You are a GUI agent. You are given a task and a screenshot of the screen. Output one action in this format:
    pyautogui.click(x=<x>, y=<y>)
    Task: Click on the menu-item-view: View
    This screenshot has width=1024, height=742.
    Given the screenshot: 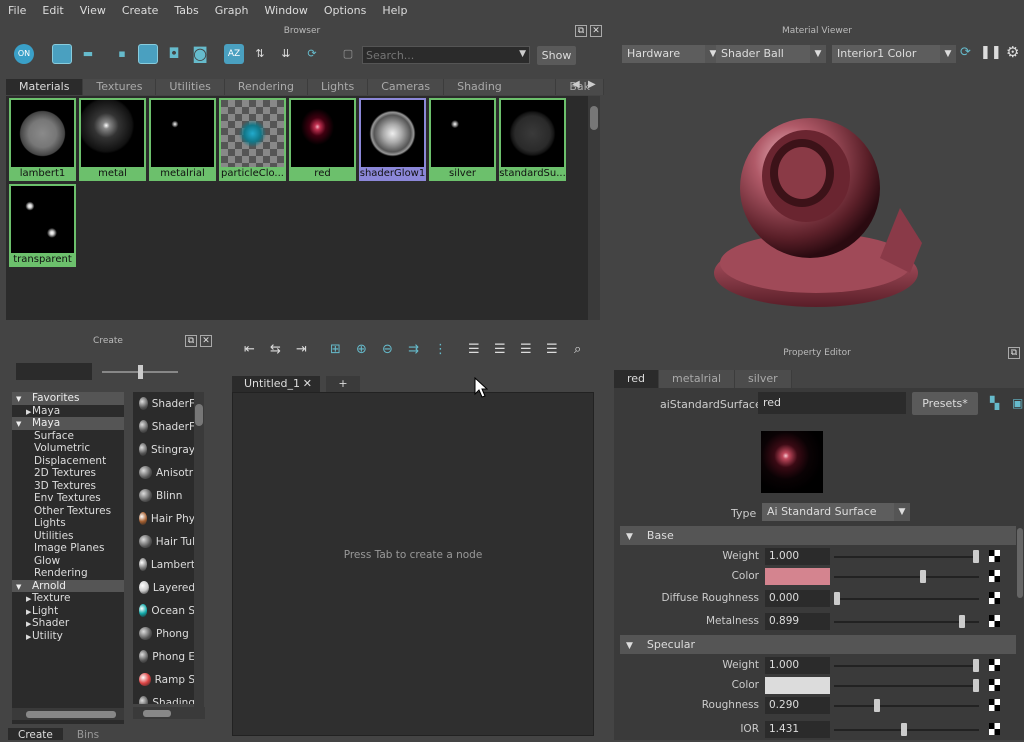 What is the action you would take?
    pyautogui.click(x=93, y=10)
    